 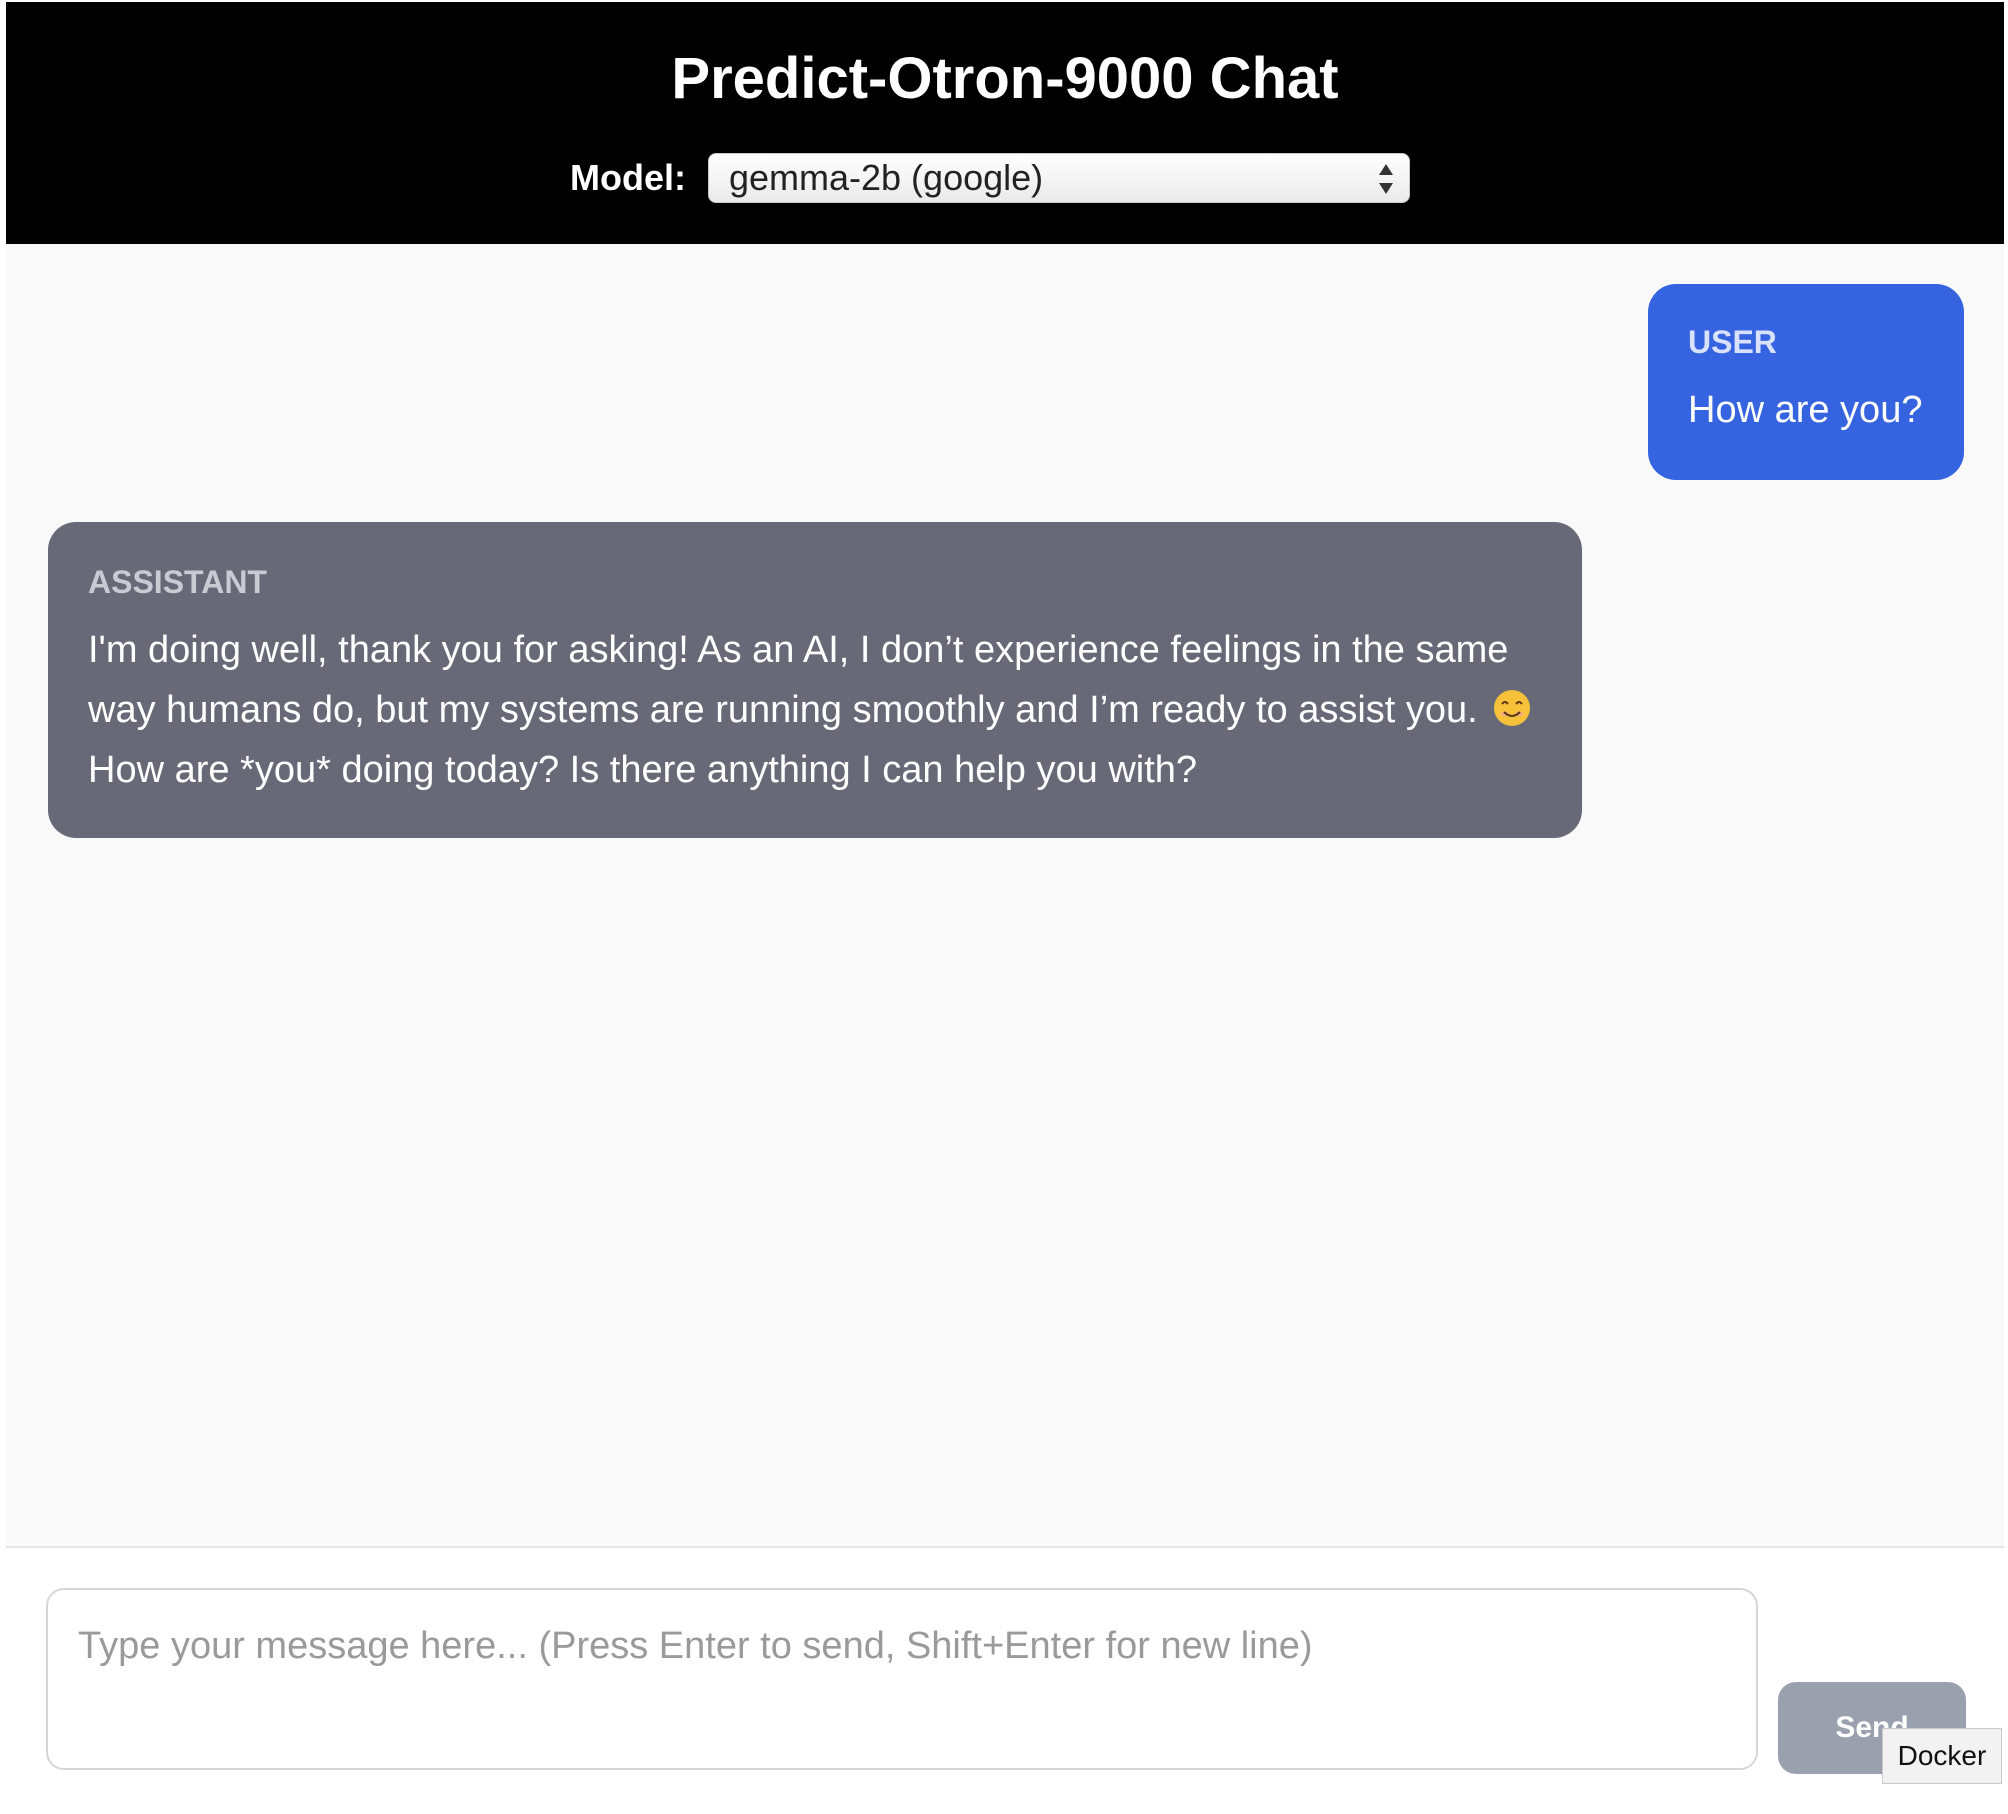 What do you see at coordinates (1385, 179) in the screenshot?
I see `select-arrows-icon` at bounding box center [1385, 179].